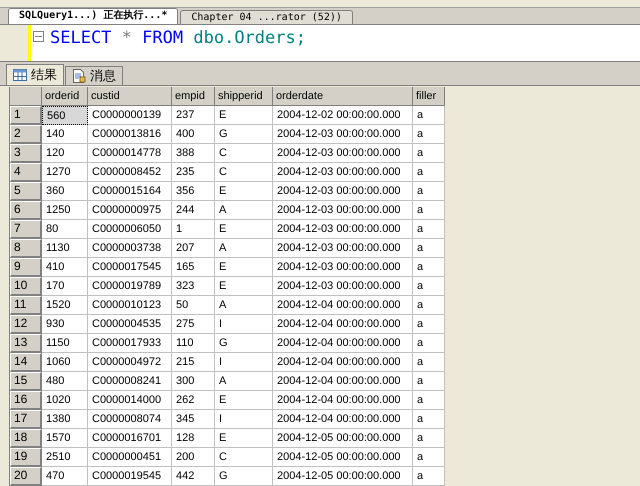  What do you see at coordinates (65, 153) in the screenshot?
I see `table-cell: 120` at bounding box center [65, 153].